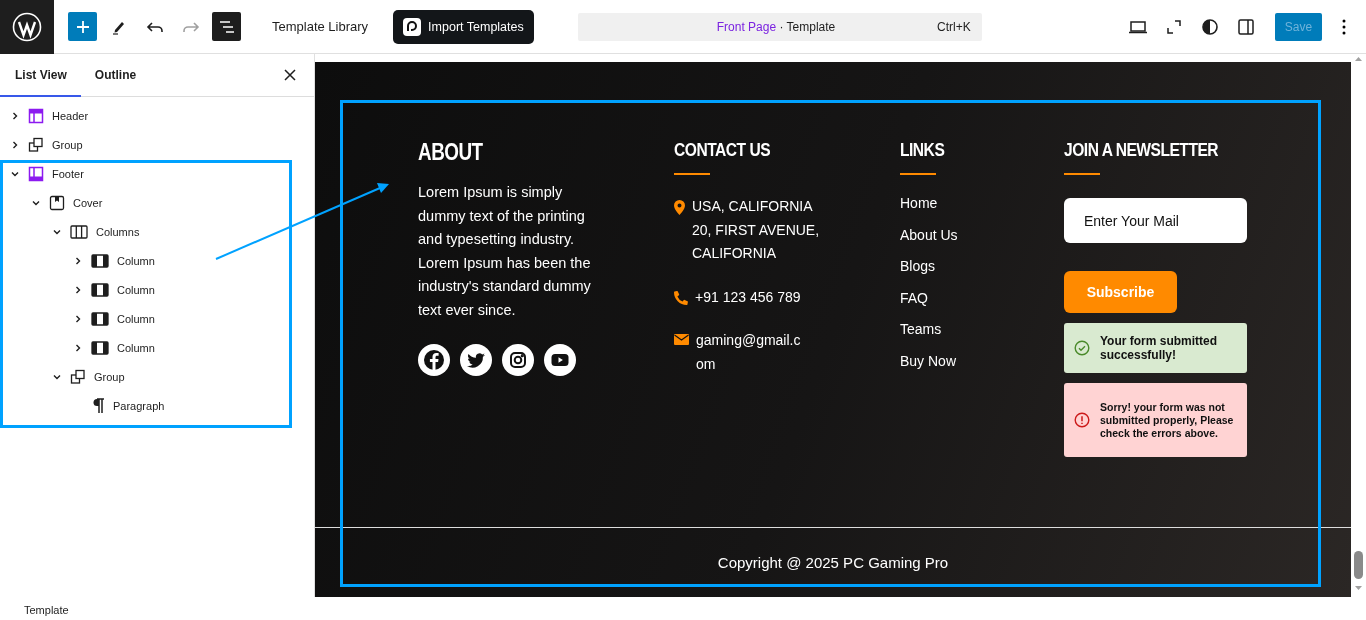 The height and width of the screenshot is (620, 1366). What do you see at coordinates (679, 207) in the screenshot?
I see `location-pin-icon` at bounding box center [679, 207].